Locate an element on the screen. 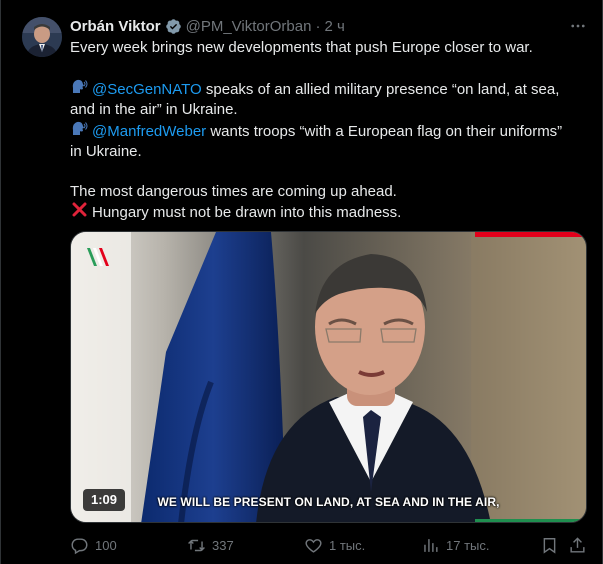  bookmark-button is located at coordinates (552, 545).